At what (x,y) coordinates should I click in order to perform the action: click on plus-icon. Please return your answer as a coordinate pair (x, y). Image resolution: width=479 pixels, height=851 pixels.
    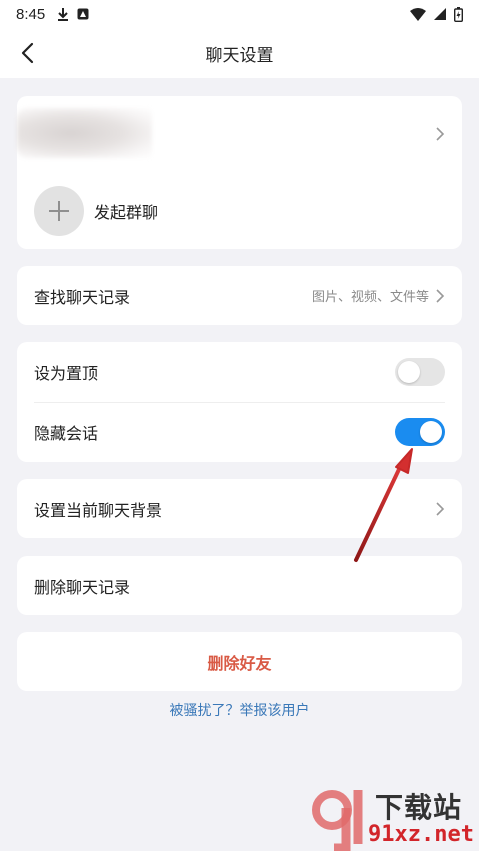
    Looking at the image, I should click on (59, 211).